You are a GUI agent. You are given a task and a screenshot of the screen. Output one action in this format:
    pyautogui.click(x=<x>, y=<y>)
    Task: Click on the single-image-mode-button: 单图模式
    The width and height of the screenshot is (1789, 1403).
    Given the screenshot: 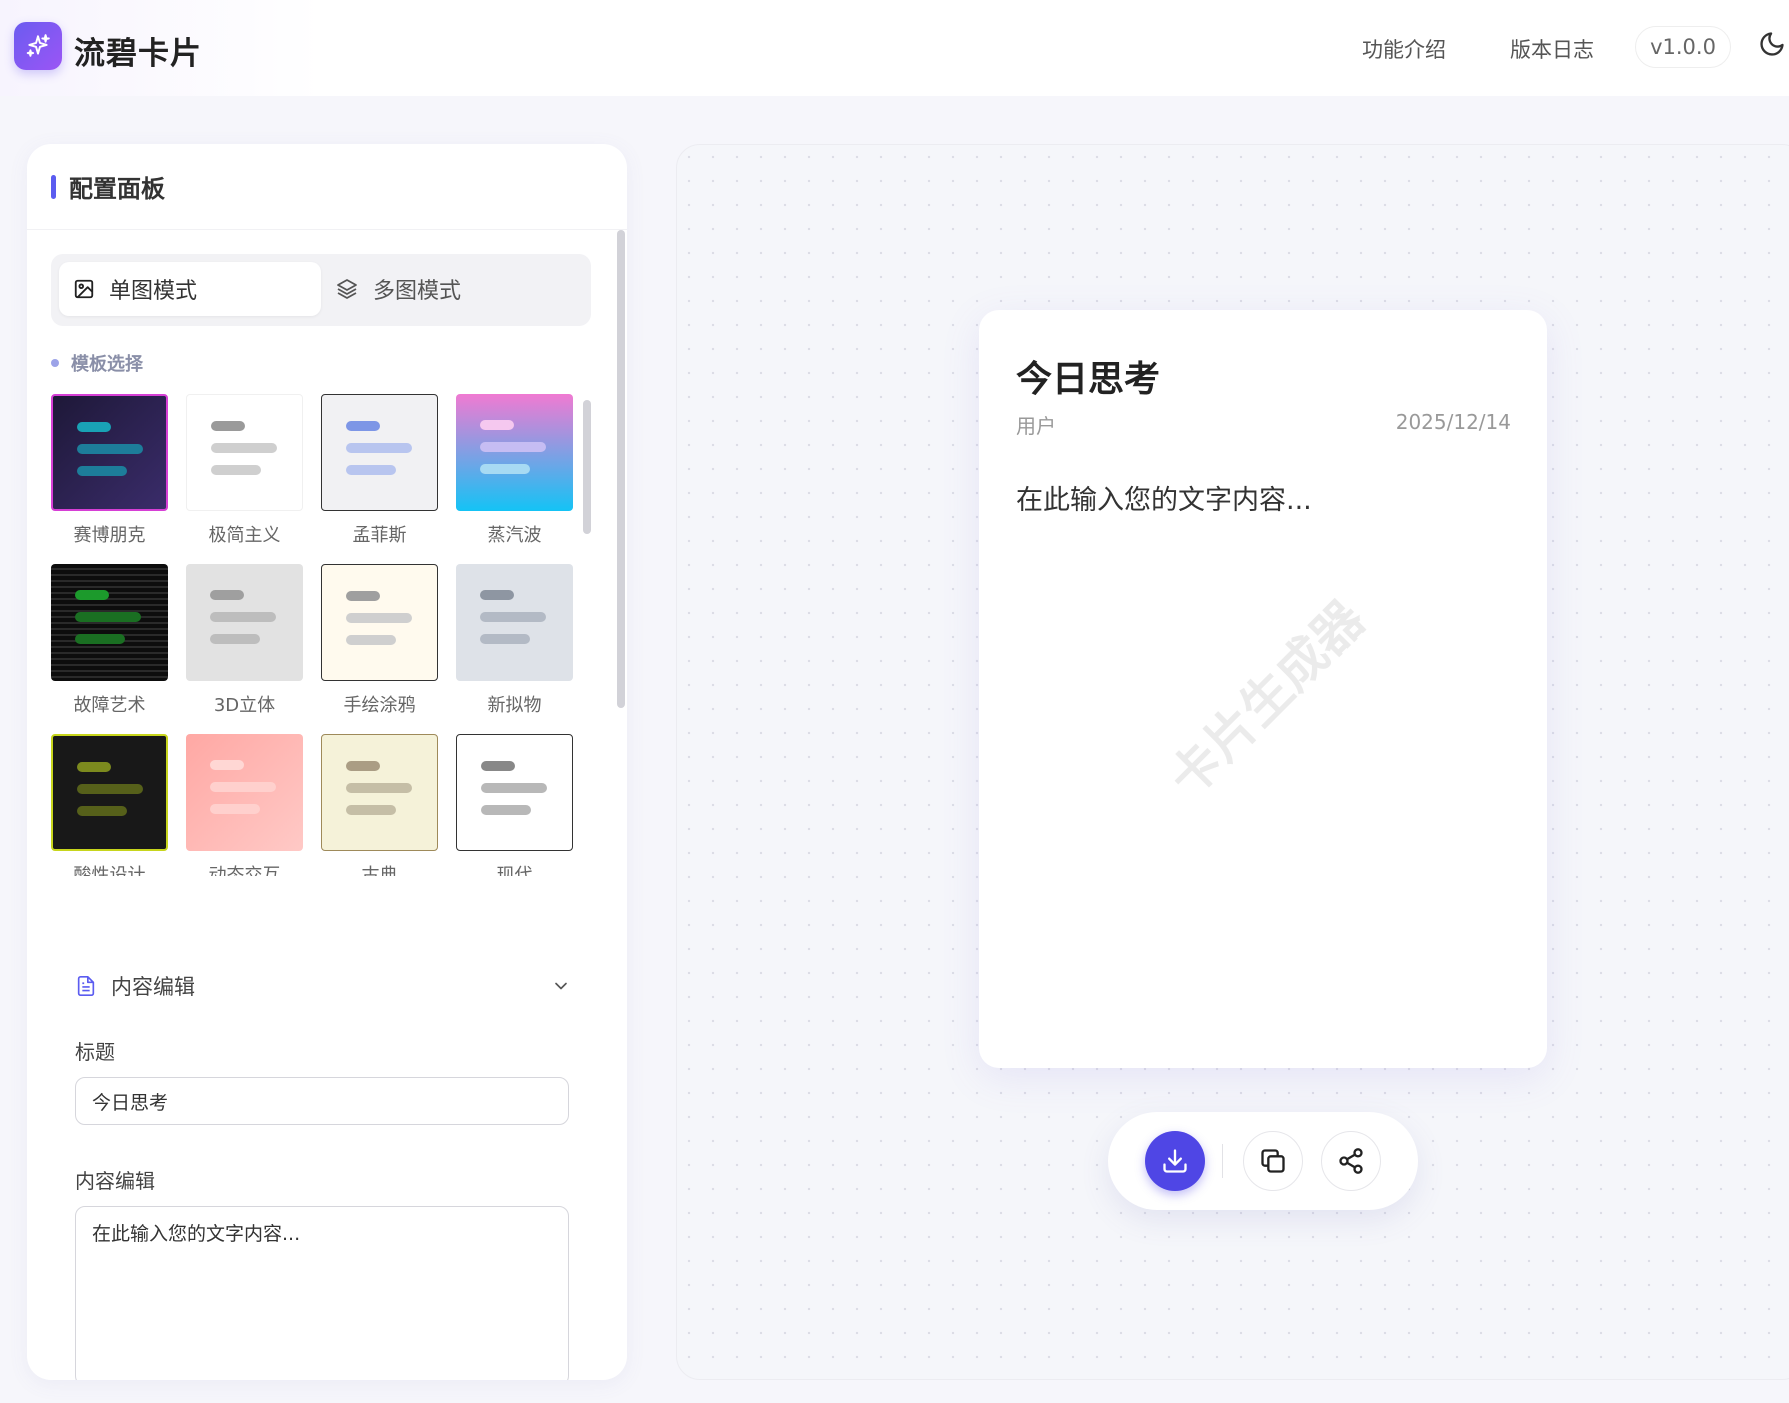 What is the action you would take?
    pyautogui.click(x=190, y=289)
    